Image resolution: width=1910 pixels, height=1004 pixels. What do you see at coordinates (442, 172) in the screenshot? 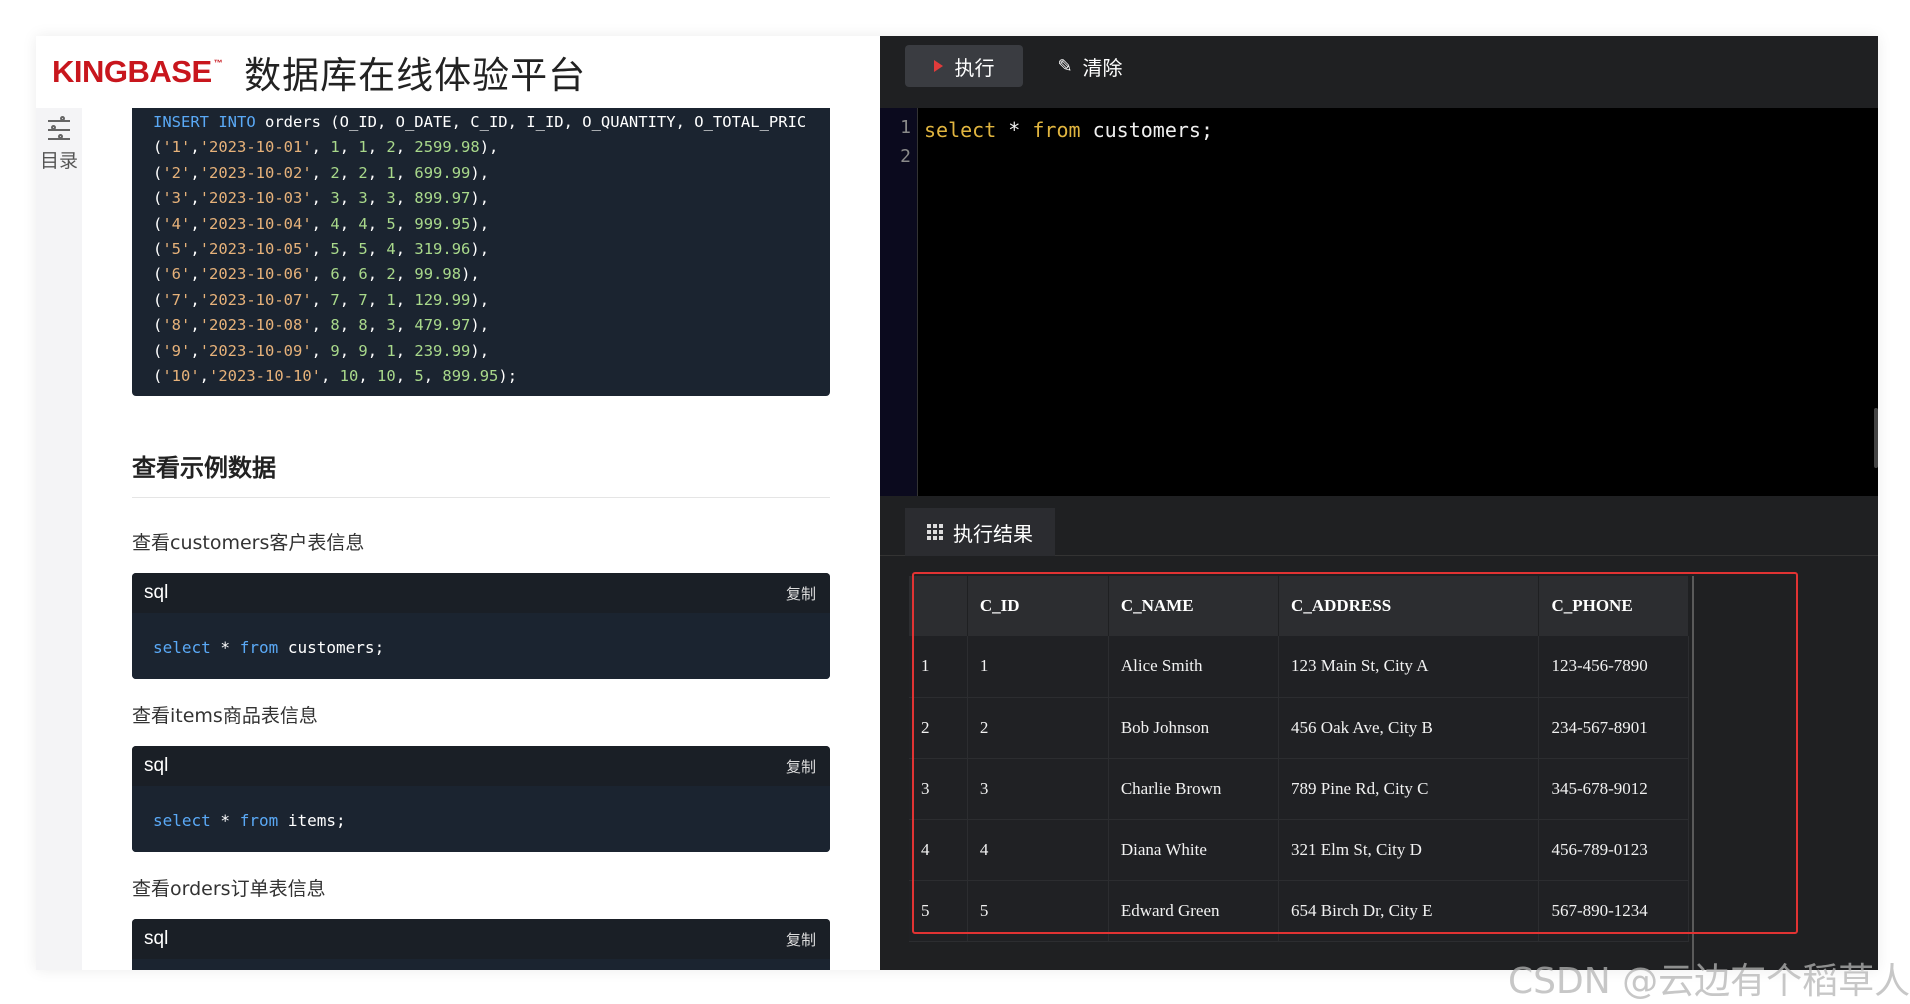
I see `code-token: 699.99` at bounding box center [442, 172].